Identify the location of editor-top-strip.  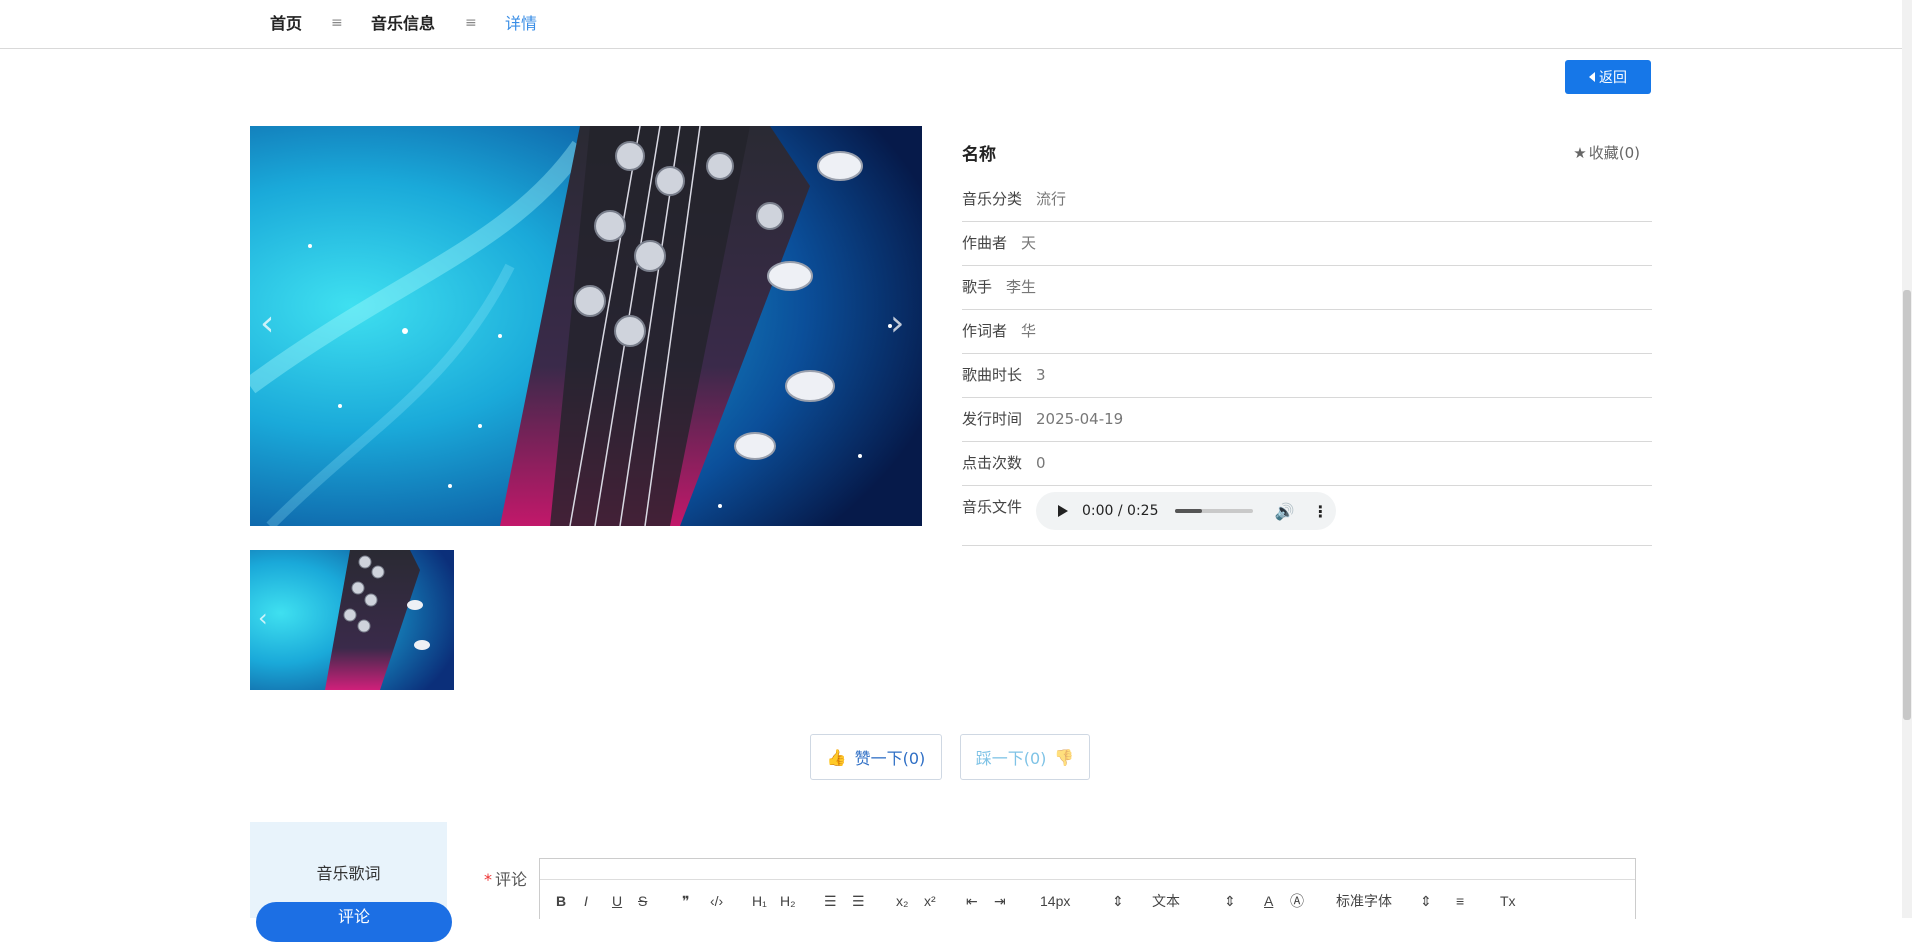
(1087, 869).